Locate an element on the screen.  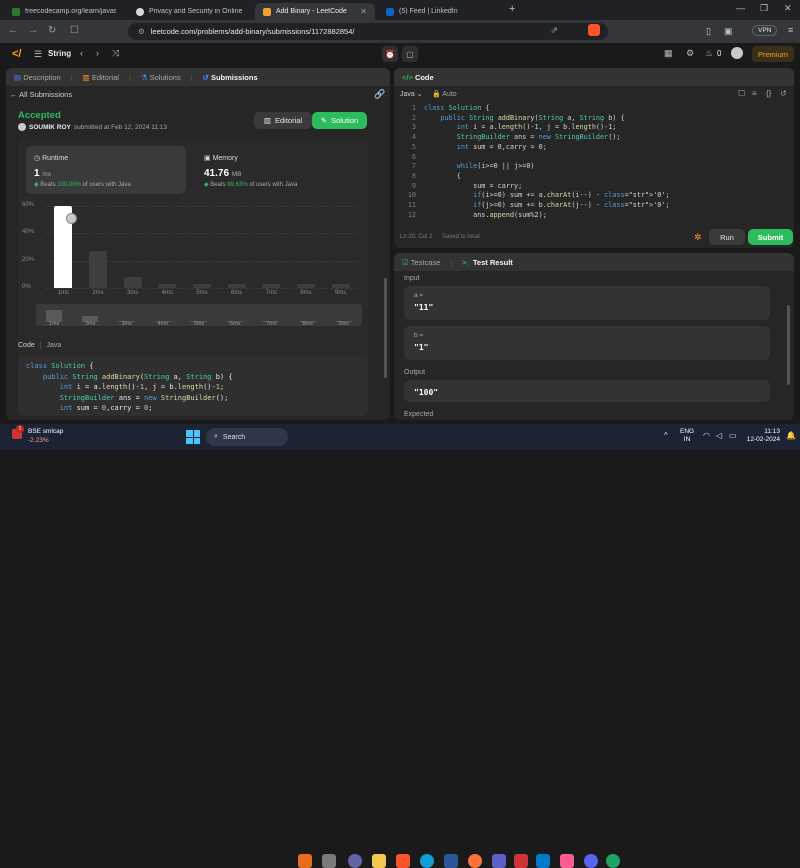
windows-start-icon is located at coordinates (193, 437).